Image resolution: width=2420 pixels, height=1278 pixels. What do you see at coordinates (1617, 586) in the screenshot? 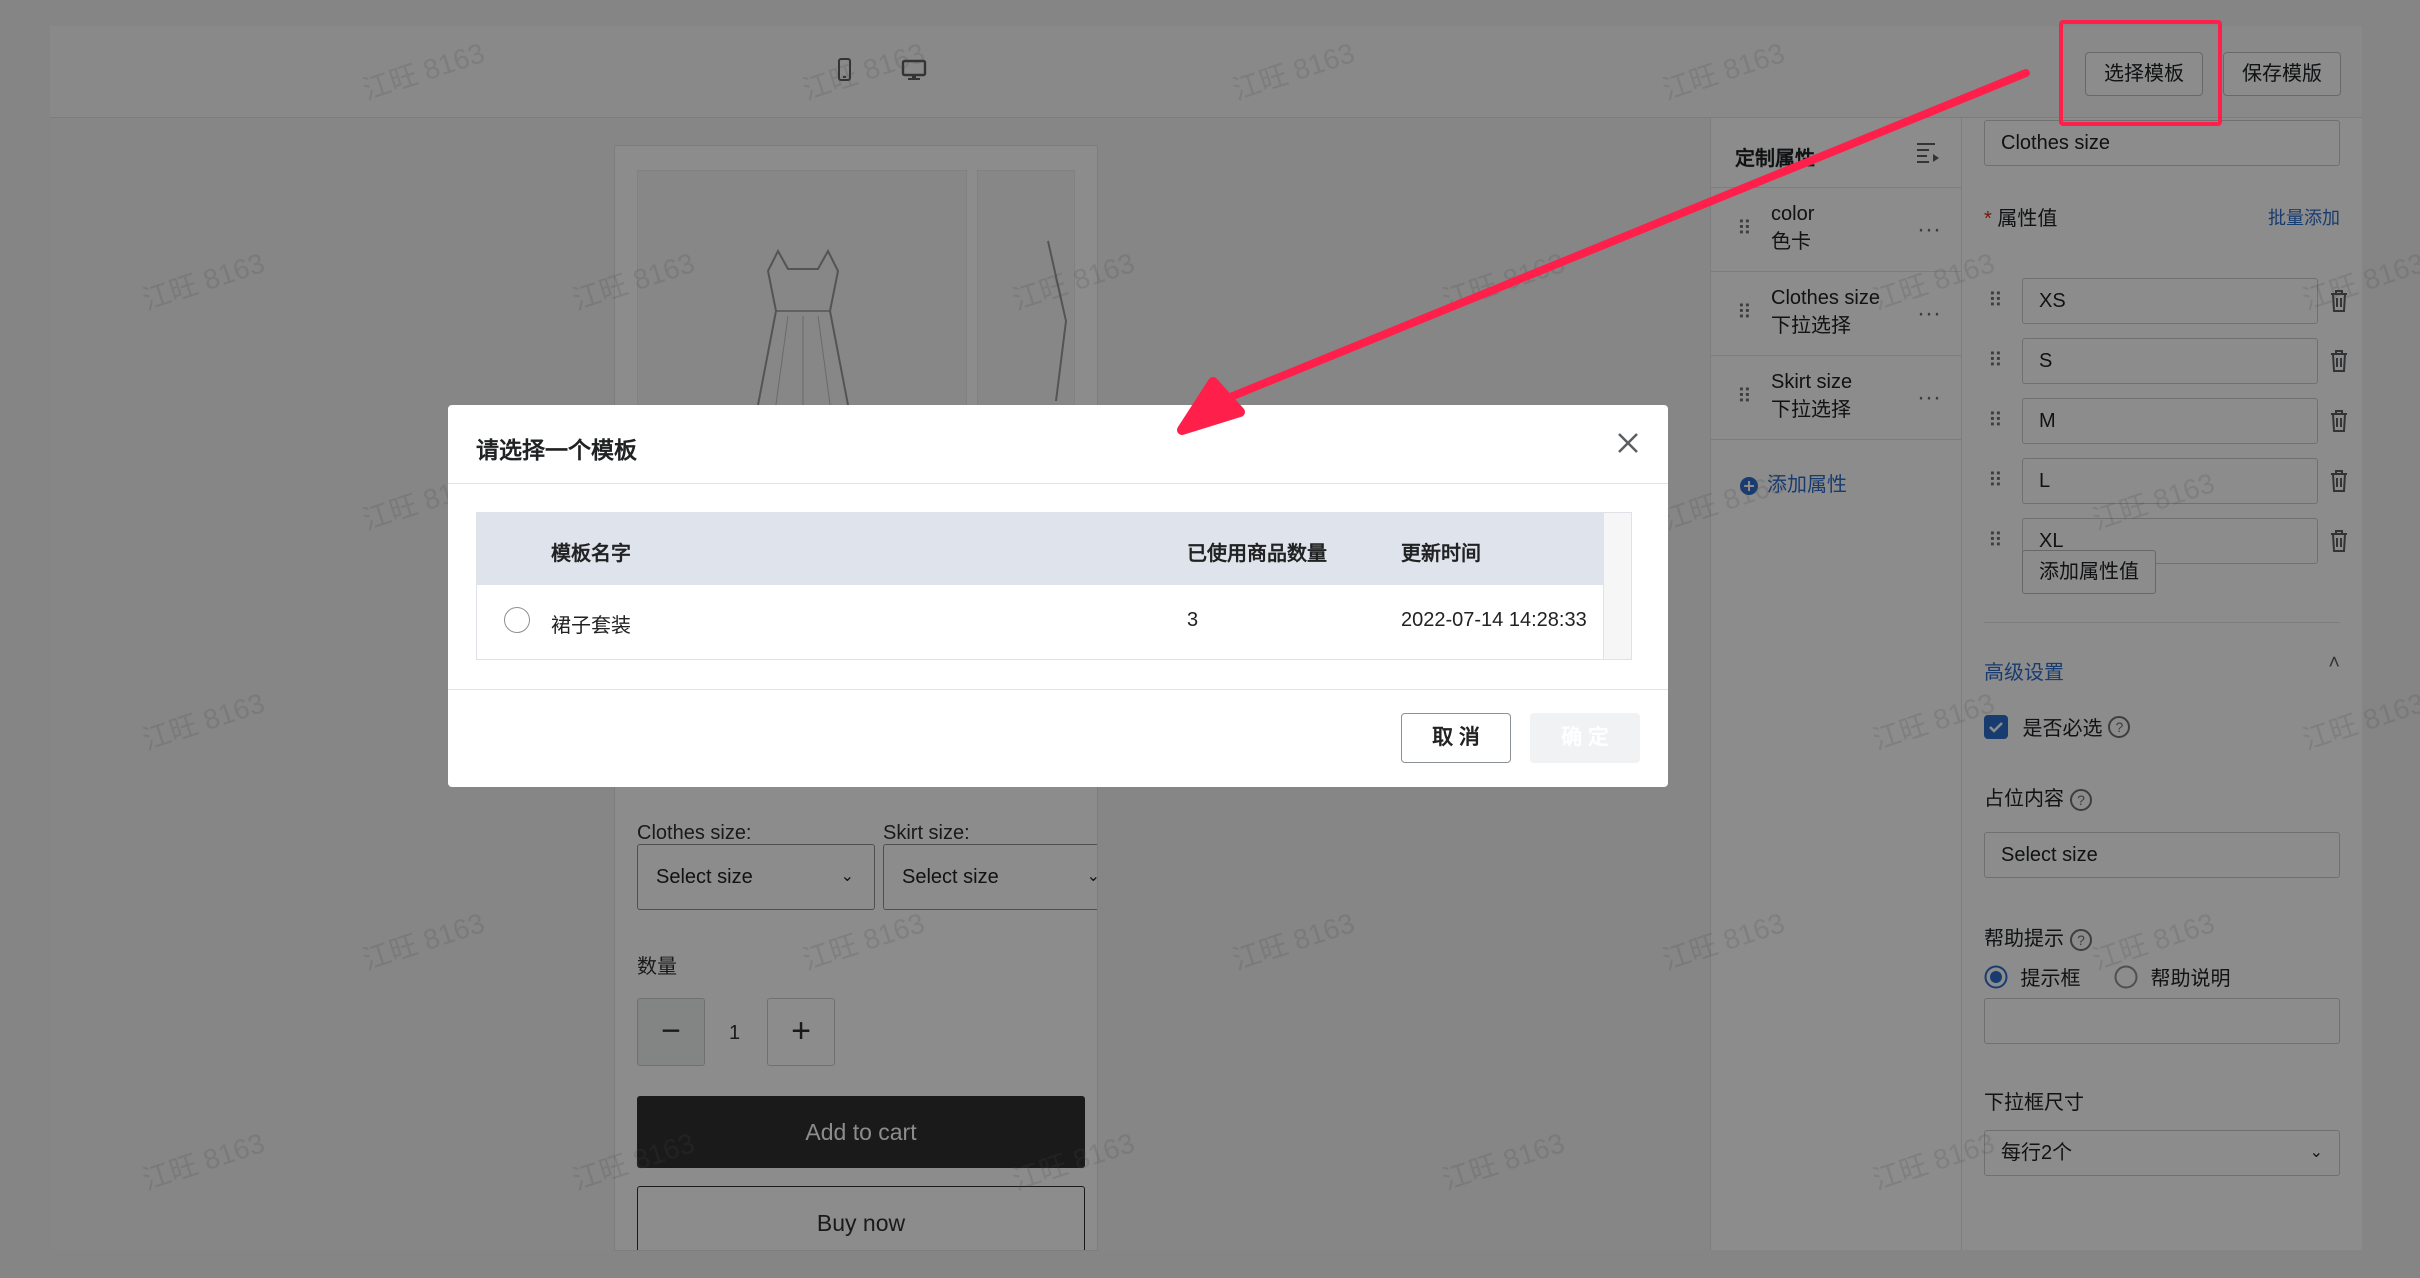
I see `table-scrollbar` at bounding box center [1617, 586].